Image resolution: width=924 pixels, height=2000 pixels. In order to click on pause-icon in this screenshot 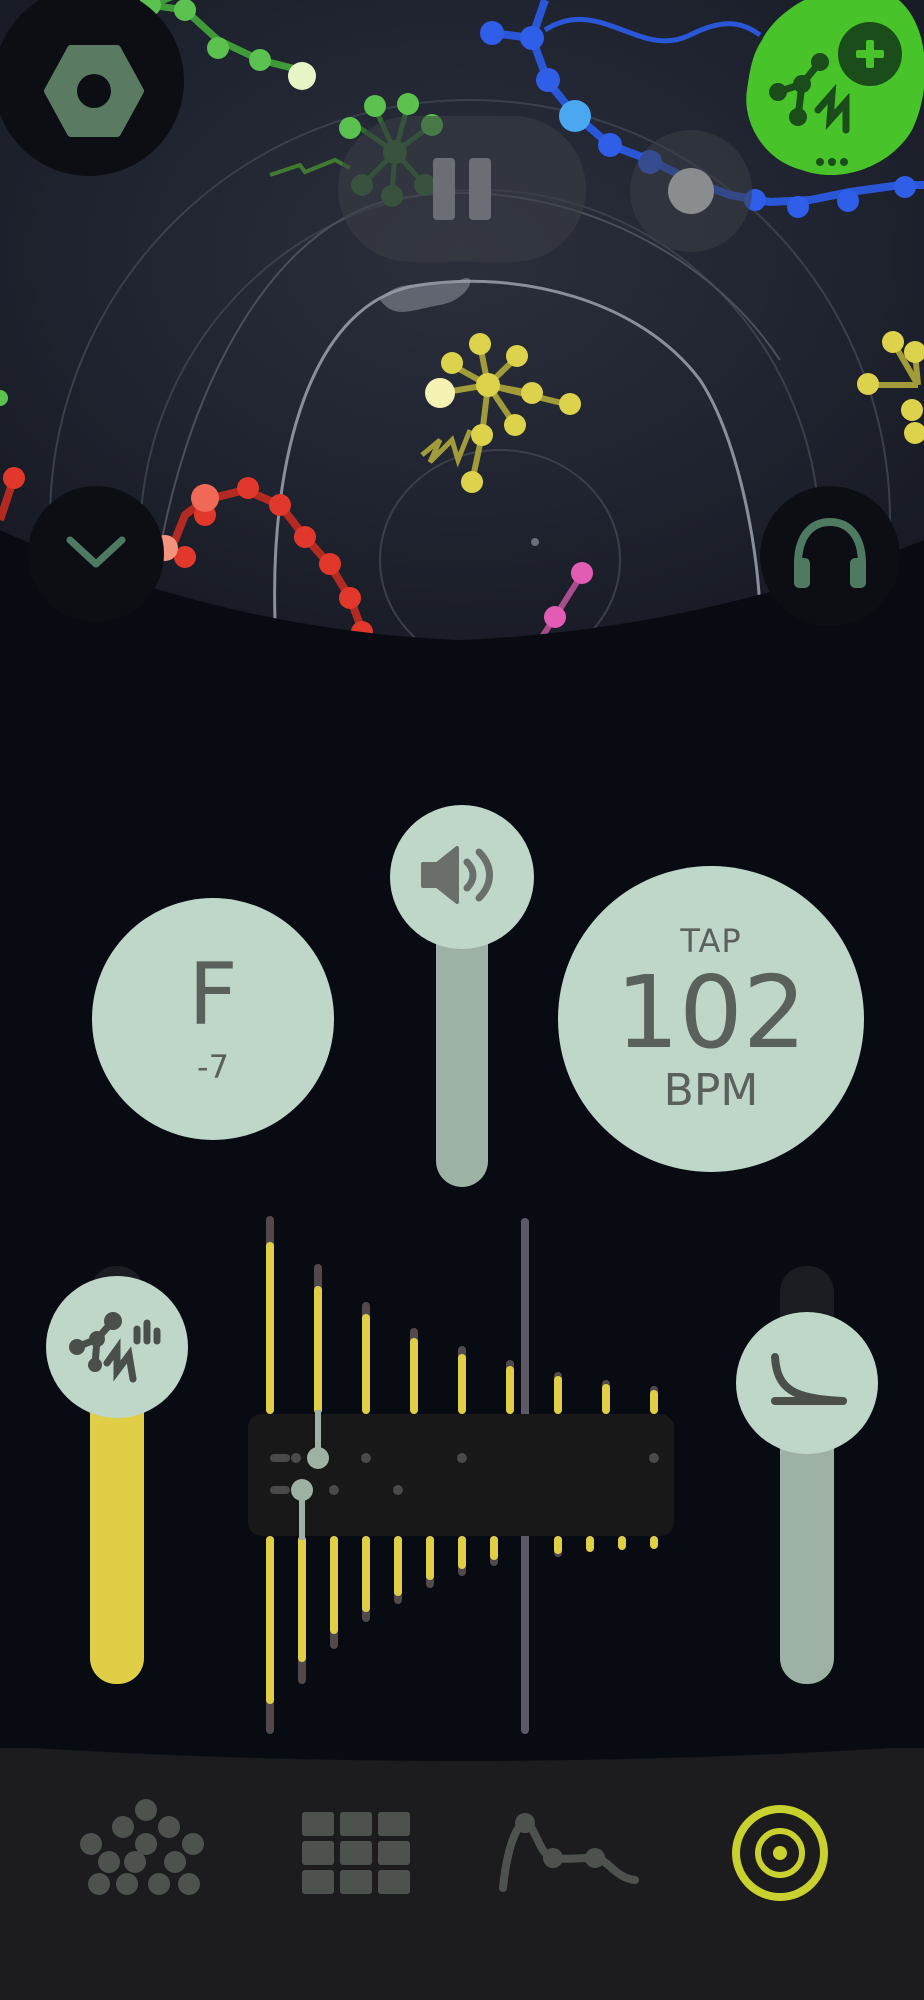, I will do `click(462, 189)`.